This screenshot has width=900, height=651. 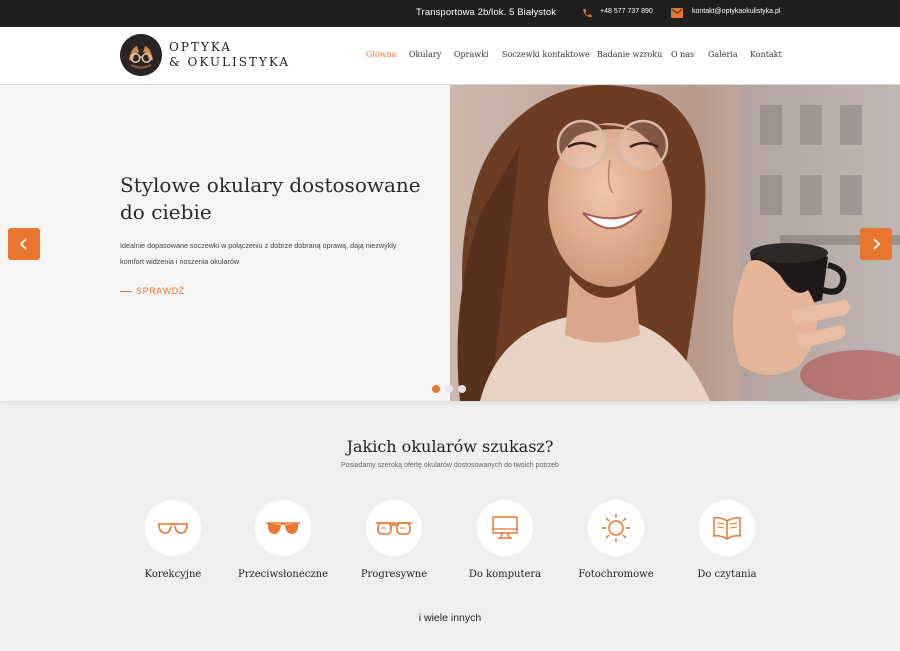 What do you see at coordinates (160, 291) in the screenshot?
I see `cta-label: SPRAWDŹ` at bounding box center [160, 291].